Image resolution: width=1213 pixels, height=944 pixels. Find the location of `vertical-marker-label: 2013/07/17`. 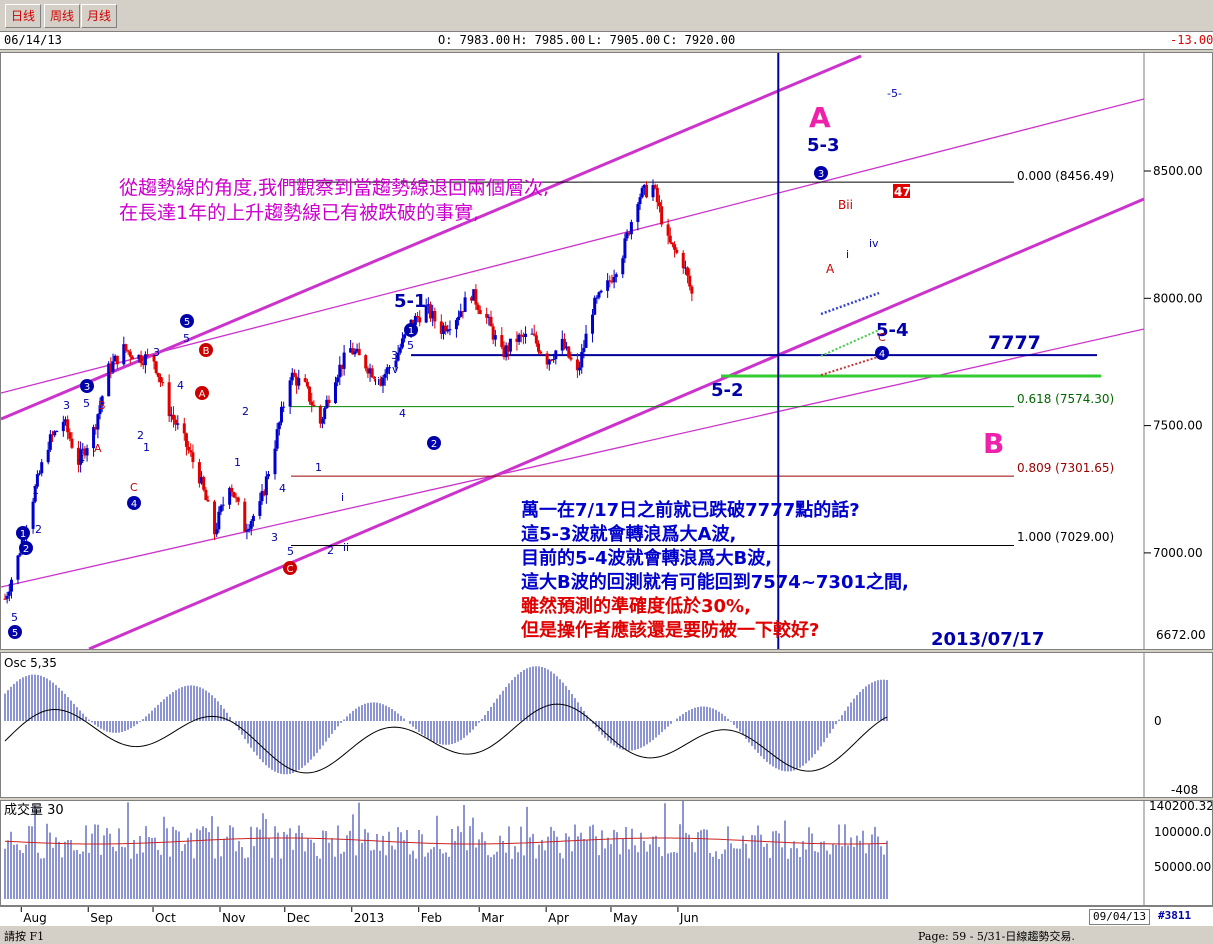

vertical-marker-label: 2013/07/17 is located at coordinates (987, 639).